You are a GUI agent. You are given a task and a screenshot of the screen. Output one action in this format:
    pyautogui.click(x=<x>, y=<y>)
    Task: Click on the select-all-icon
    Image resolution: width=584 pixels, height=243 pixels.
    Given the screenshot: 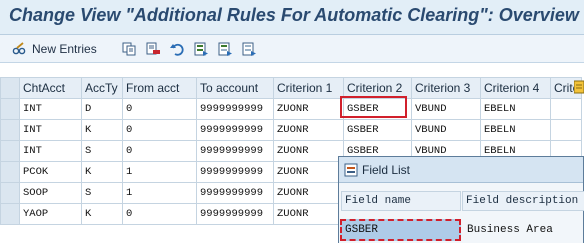 What is the action you would take?
    pyautogui.click(x=201, y=49)
    